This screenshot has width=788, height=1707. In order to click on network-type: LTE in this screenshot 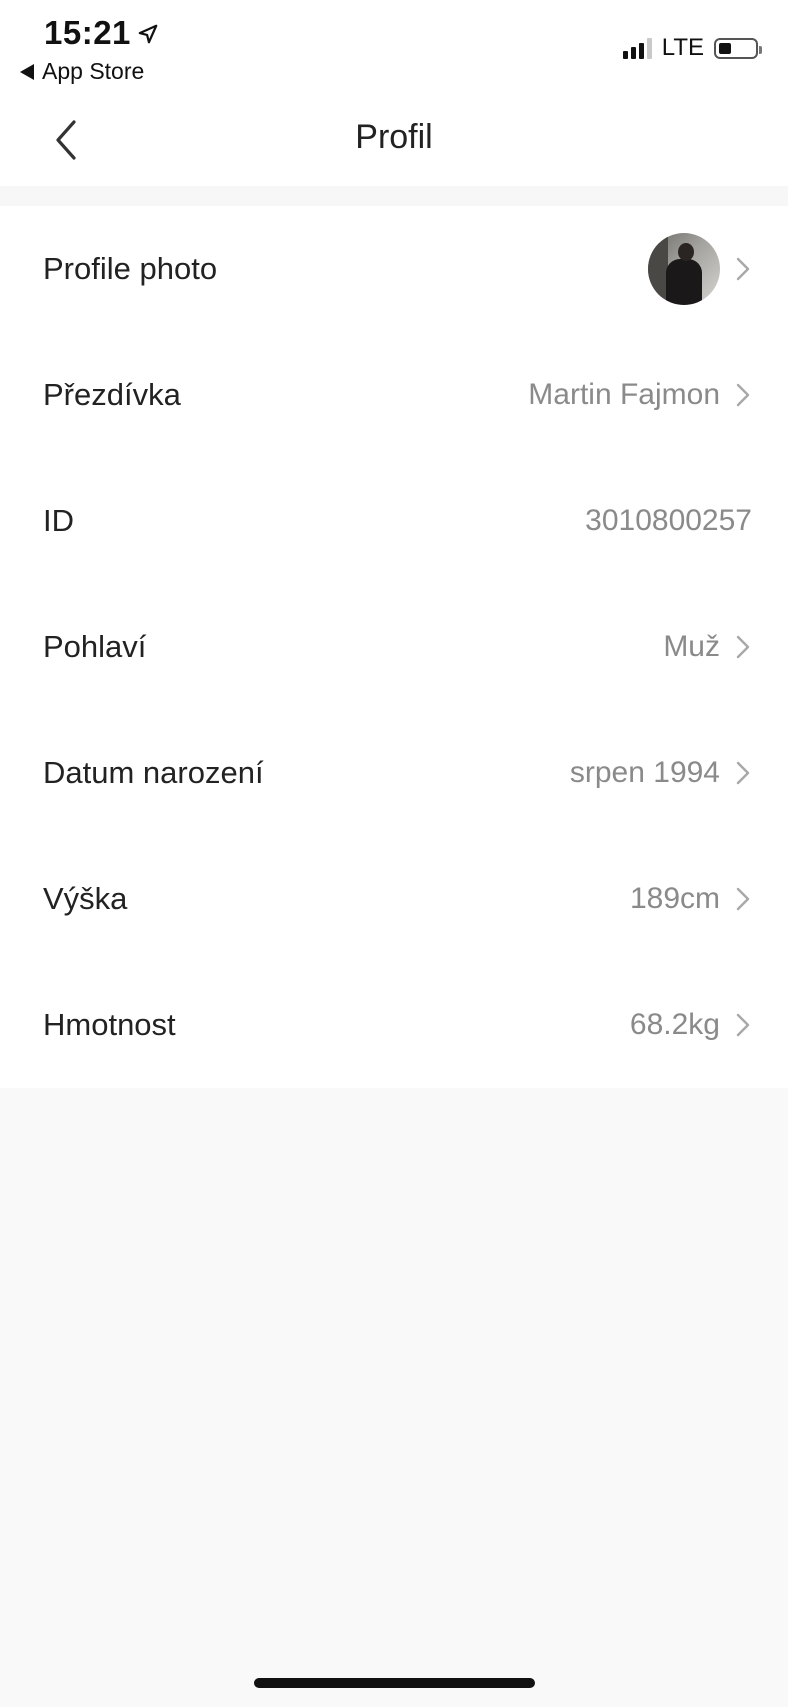, I will do `click(682, 47)`.